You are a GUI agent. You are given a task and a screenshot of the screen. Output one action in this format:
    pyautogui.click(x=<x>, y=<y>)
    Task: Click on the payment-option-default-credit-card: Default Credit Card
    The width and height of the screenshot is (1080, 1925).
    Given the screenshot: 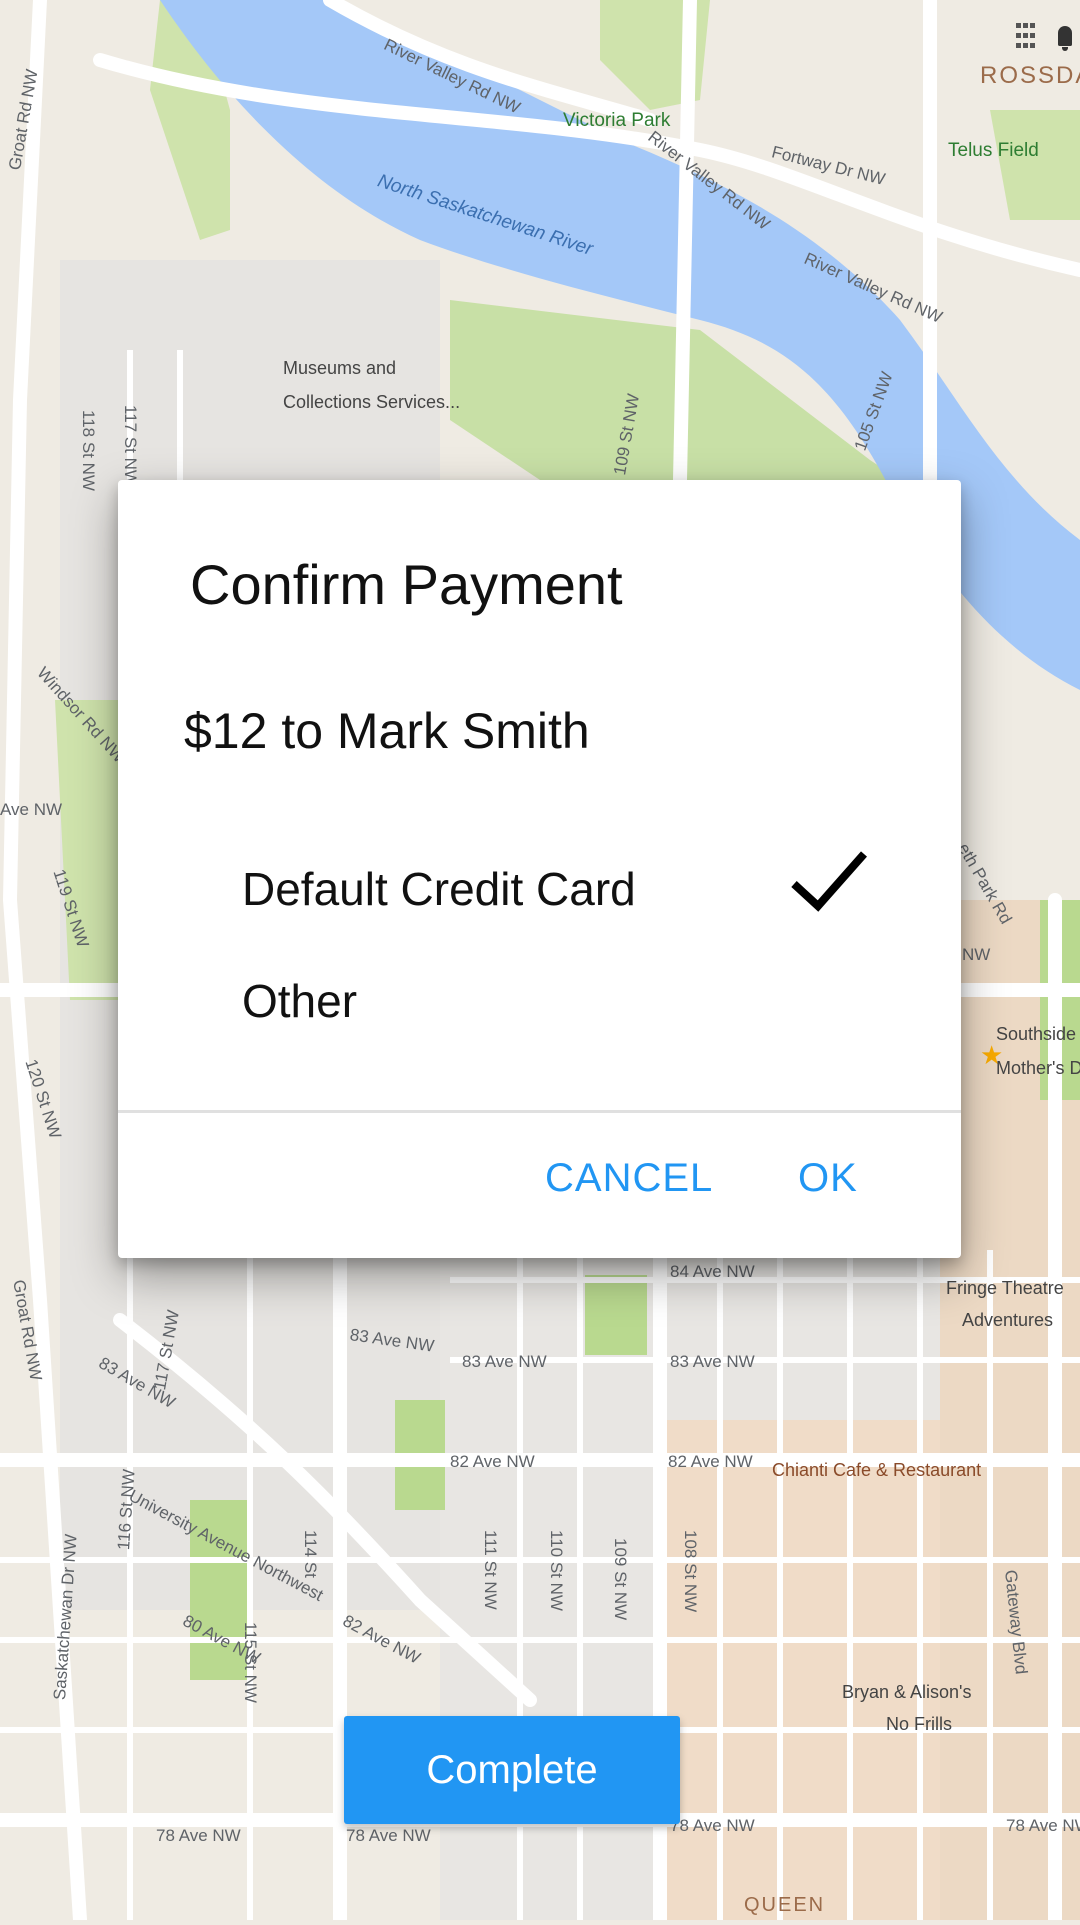 What is the action you would take?
    pyautogui.click(x=539, y=890)
    